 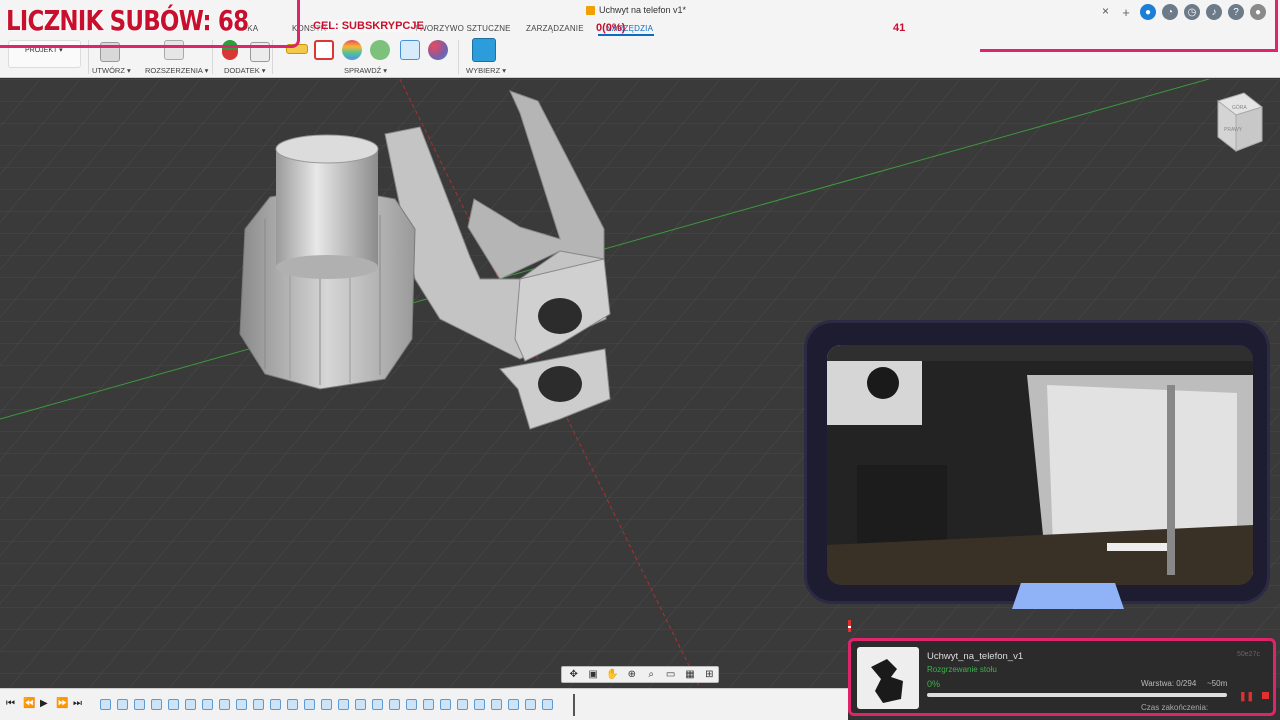 What do you see at coordinates (573, 674) in the screenshot?
I see `orbit-icon: ✥` at bounding box center [573, 674].